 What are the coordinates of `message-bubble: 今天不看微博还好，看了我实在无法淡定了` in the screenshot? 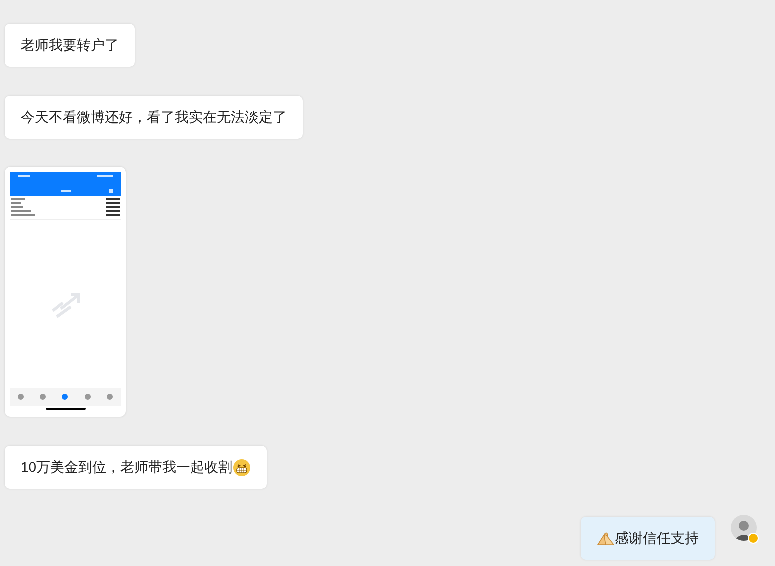 It's located at (154, 117).